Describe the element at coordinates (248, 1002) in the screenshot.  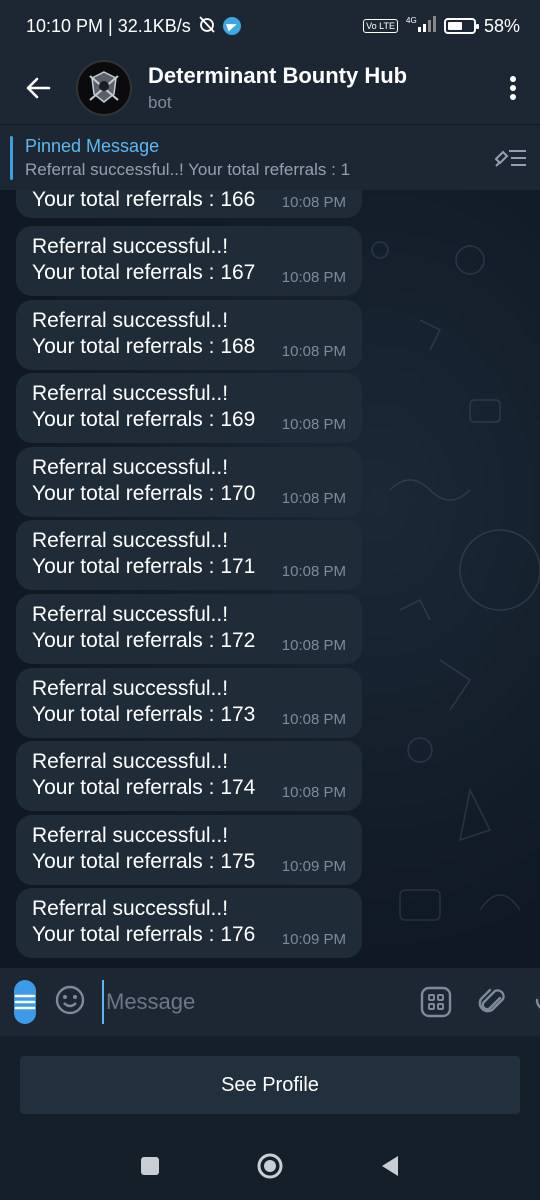
I see `message-input` at that location.